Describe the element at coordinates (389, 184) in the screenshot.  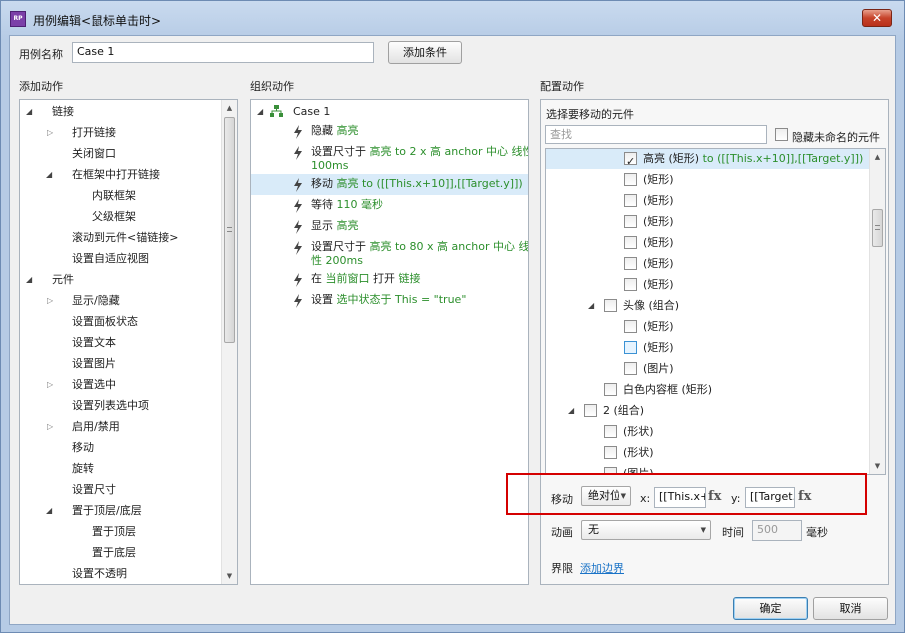
I see `organize-action-item: 移动 高亮 to ([[This.x+10]],[[Target.y]])` at that location.